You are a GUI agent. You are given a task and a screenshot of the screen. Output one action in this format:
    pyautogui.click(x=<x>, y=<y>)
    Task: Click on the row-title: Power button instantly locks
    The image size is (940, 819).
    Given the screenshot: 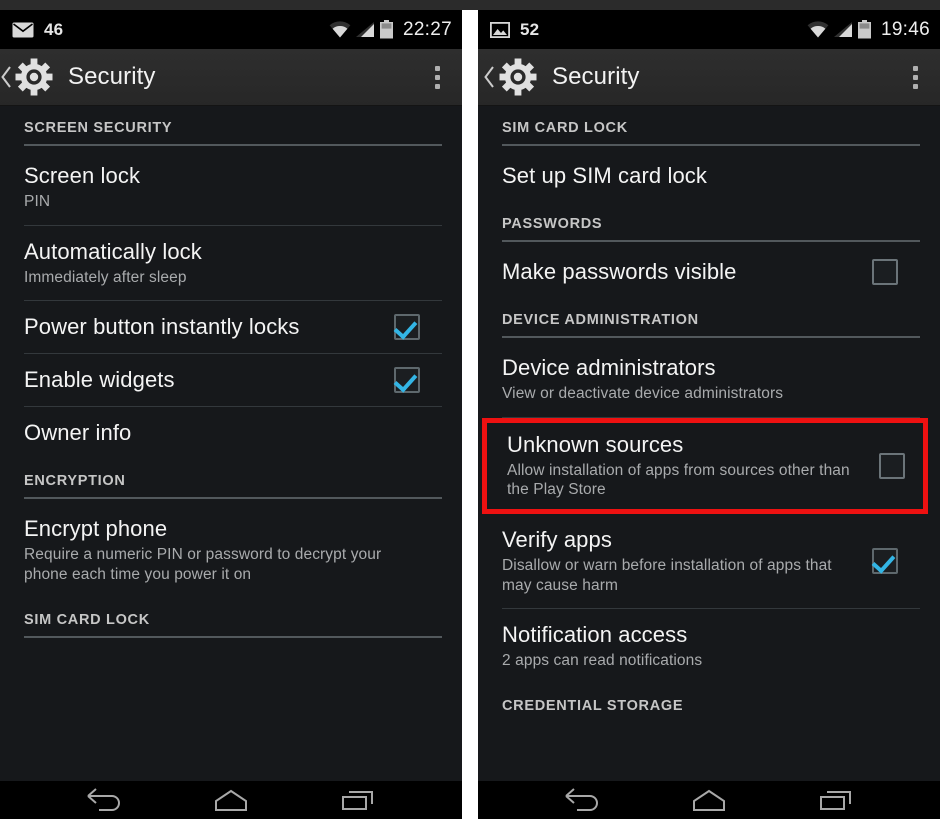 What is the action you would take?
    pyautogui.click(x=162, y=327)
    